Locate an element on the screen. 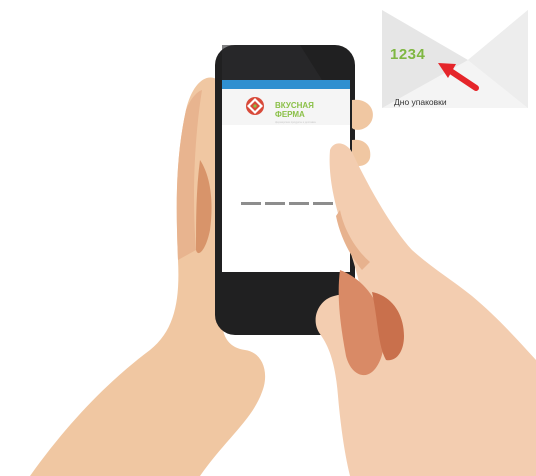 This screenshot has width=536, height=476. package-bottom-callout: 1234 Дно упаковки is located at coordinates (455, 59).